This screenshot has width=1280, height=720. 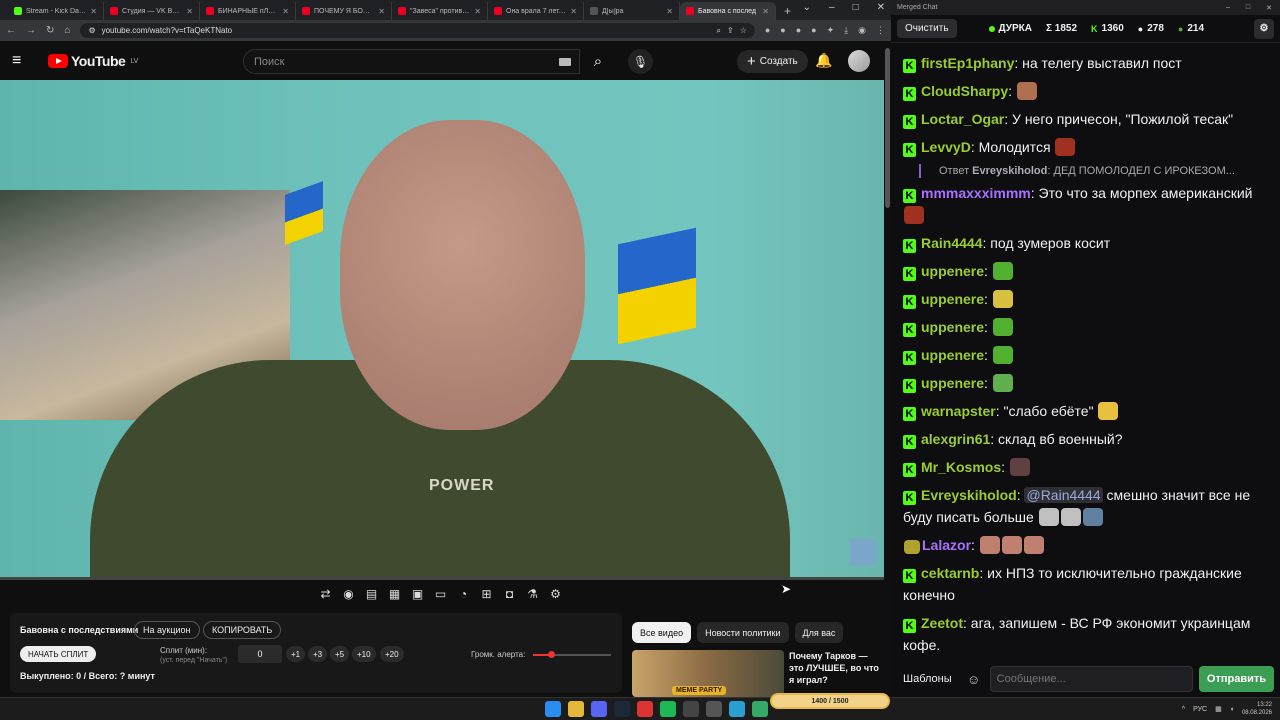 What do you see at coordinates (572, 654) in the screenshot?
I see `alert-volume-slider` at bounding box center [572, 654].